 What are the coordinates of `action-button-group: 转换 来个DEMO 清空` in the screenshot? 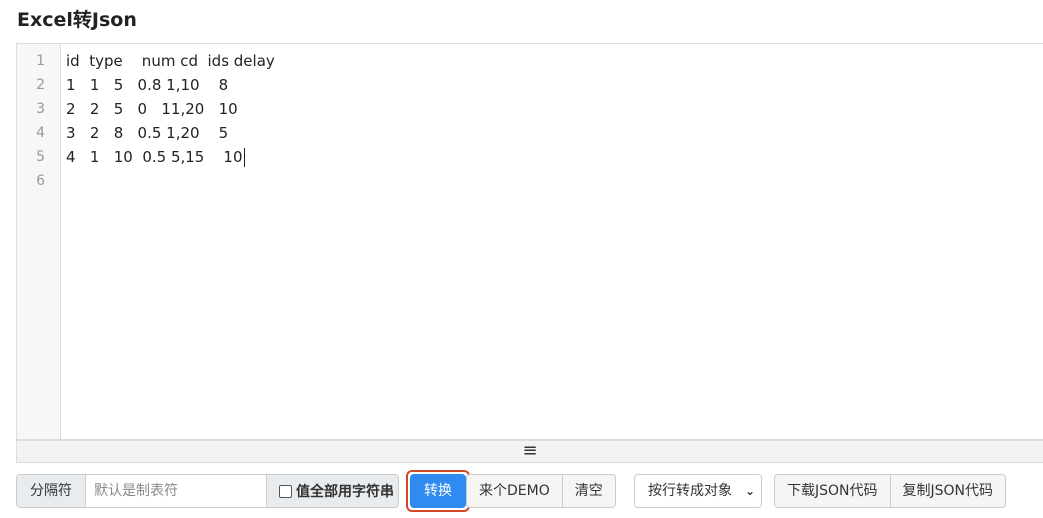 It's located at (513, 491).